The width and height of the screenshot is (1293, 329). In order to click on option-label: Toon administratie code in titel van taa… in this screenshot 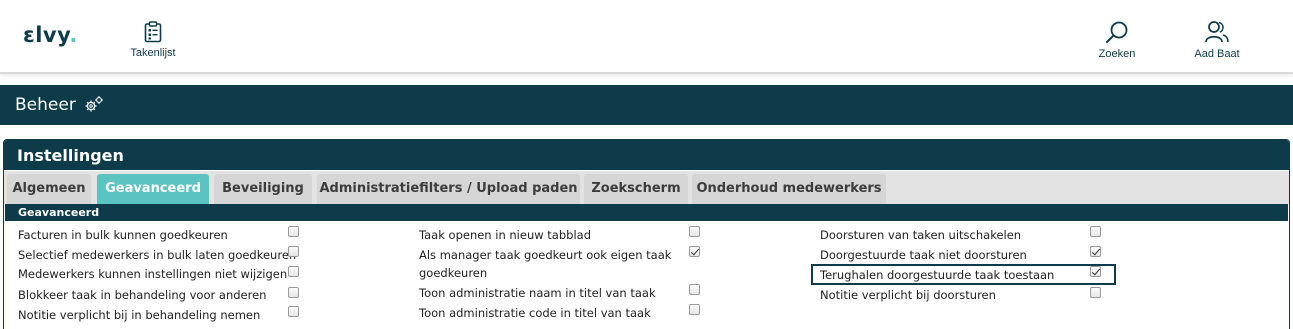, I will do `click(535, 313)`.